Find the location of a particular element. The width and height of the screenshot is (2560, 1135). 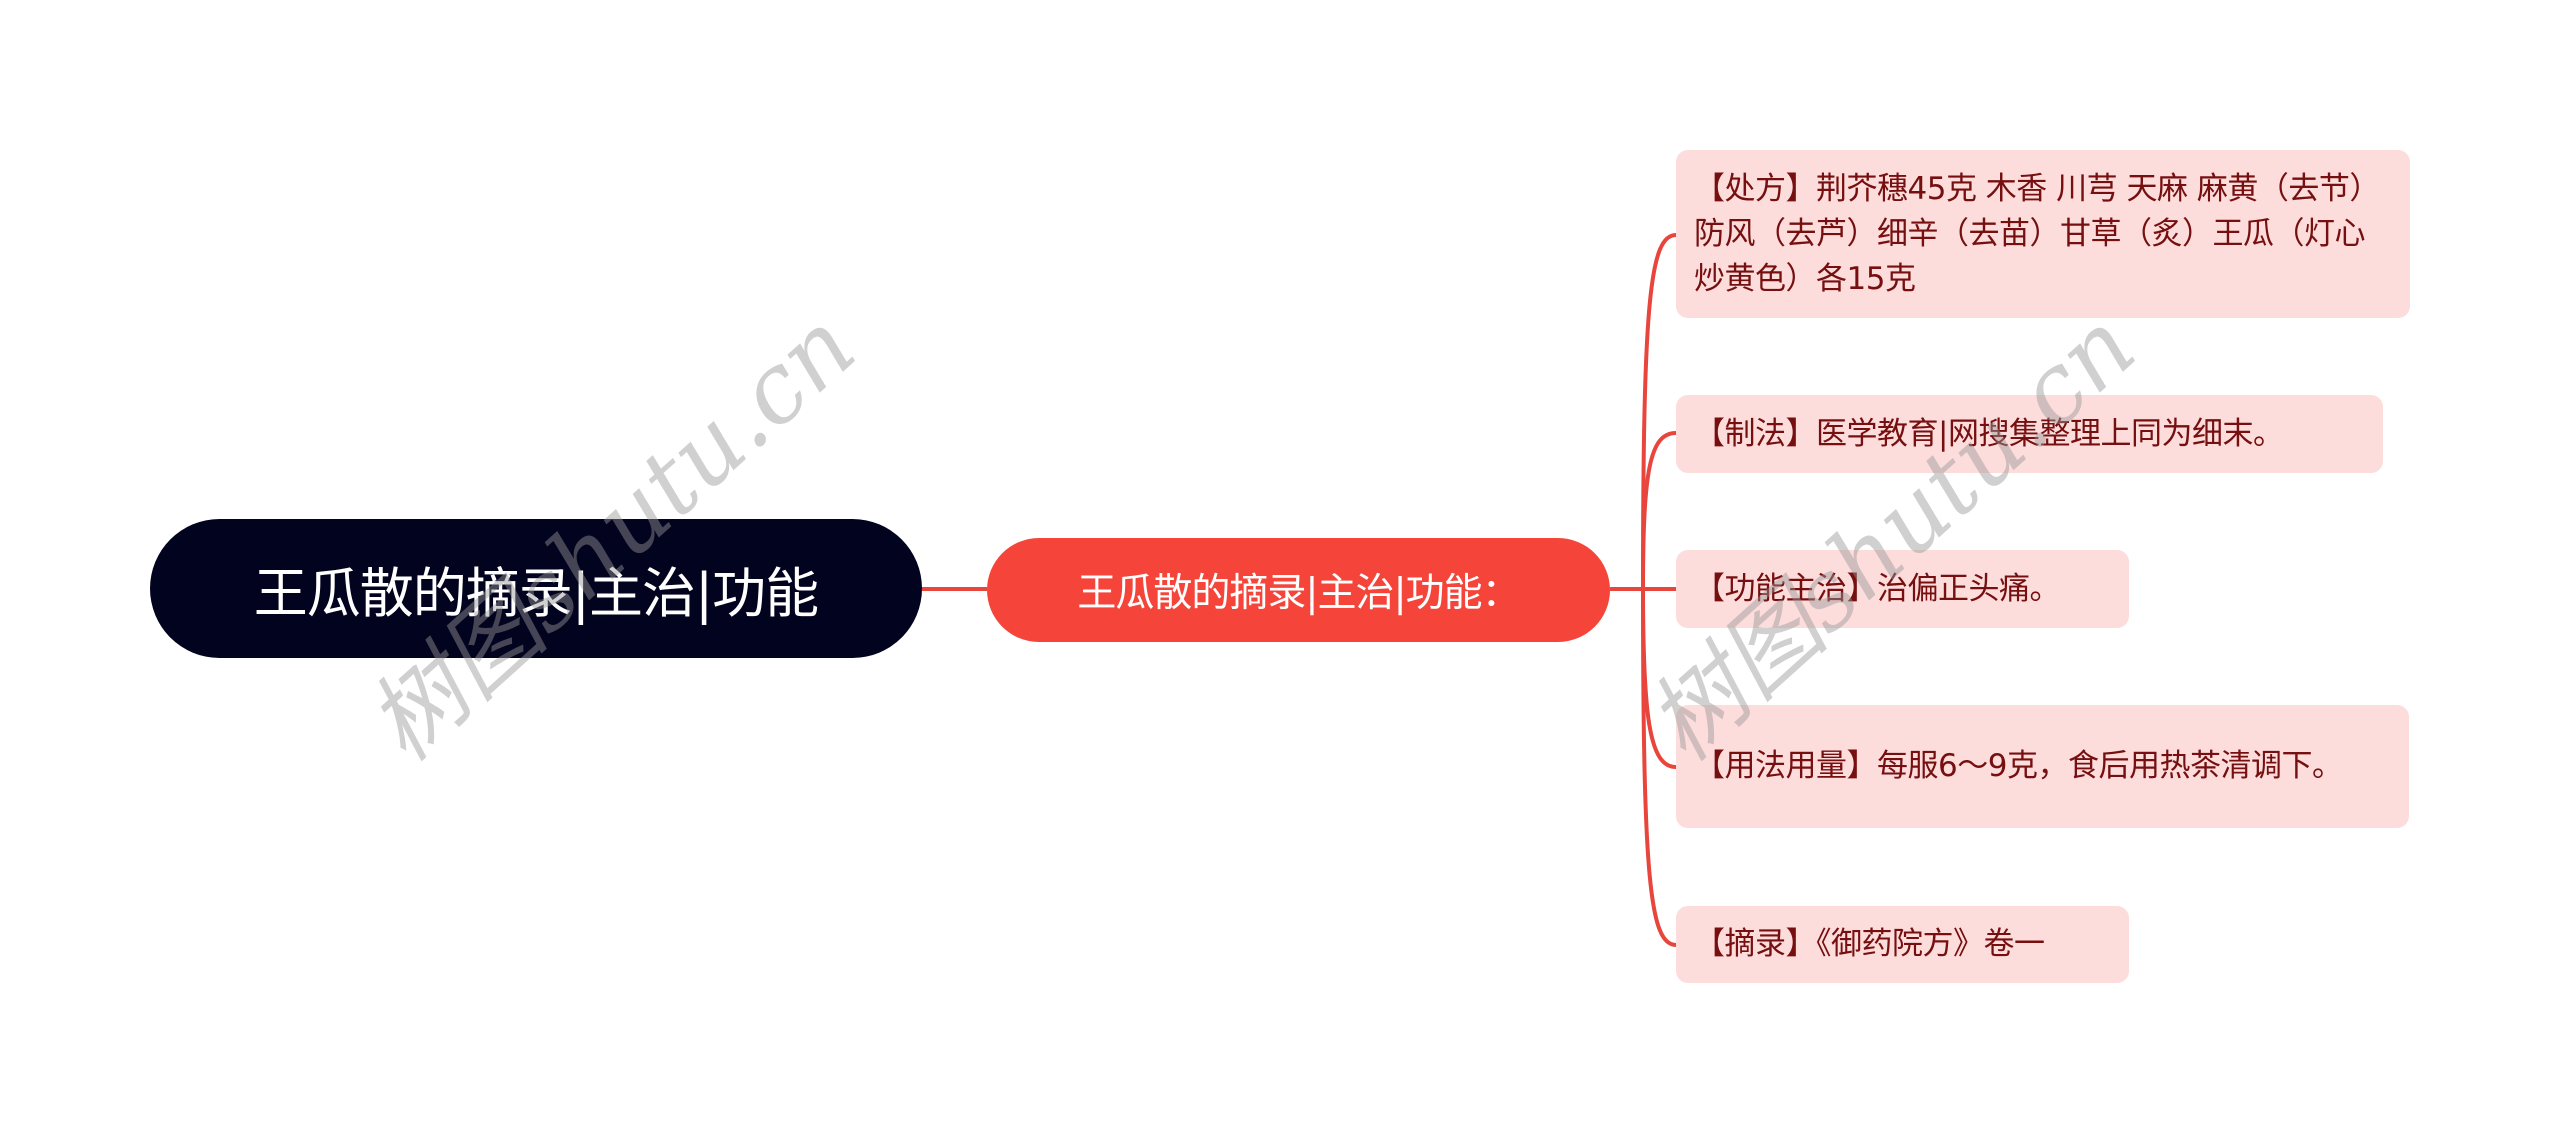

leaf-label: 【制法】医学教育|网搜集整理上同为细末。 is located at coordinates (1989, 433).